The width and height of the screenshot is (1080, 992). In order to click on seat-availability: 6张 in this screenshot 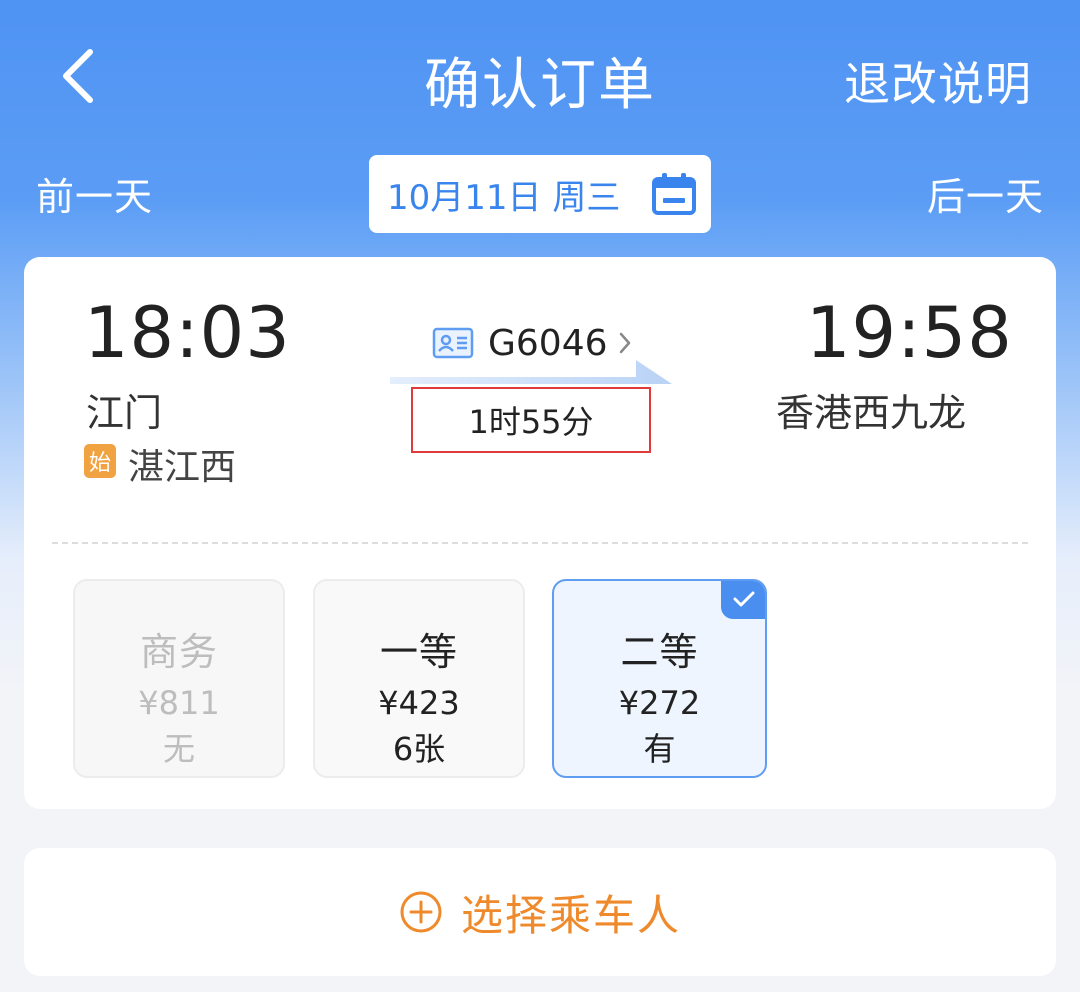, I will do `click(419, 749)`.